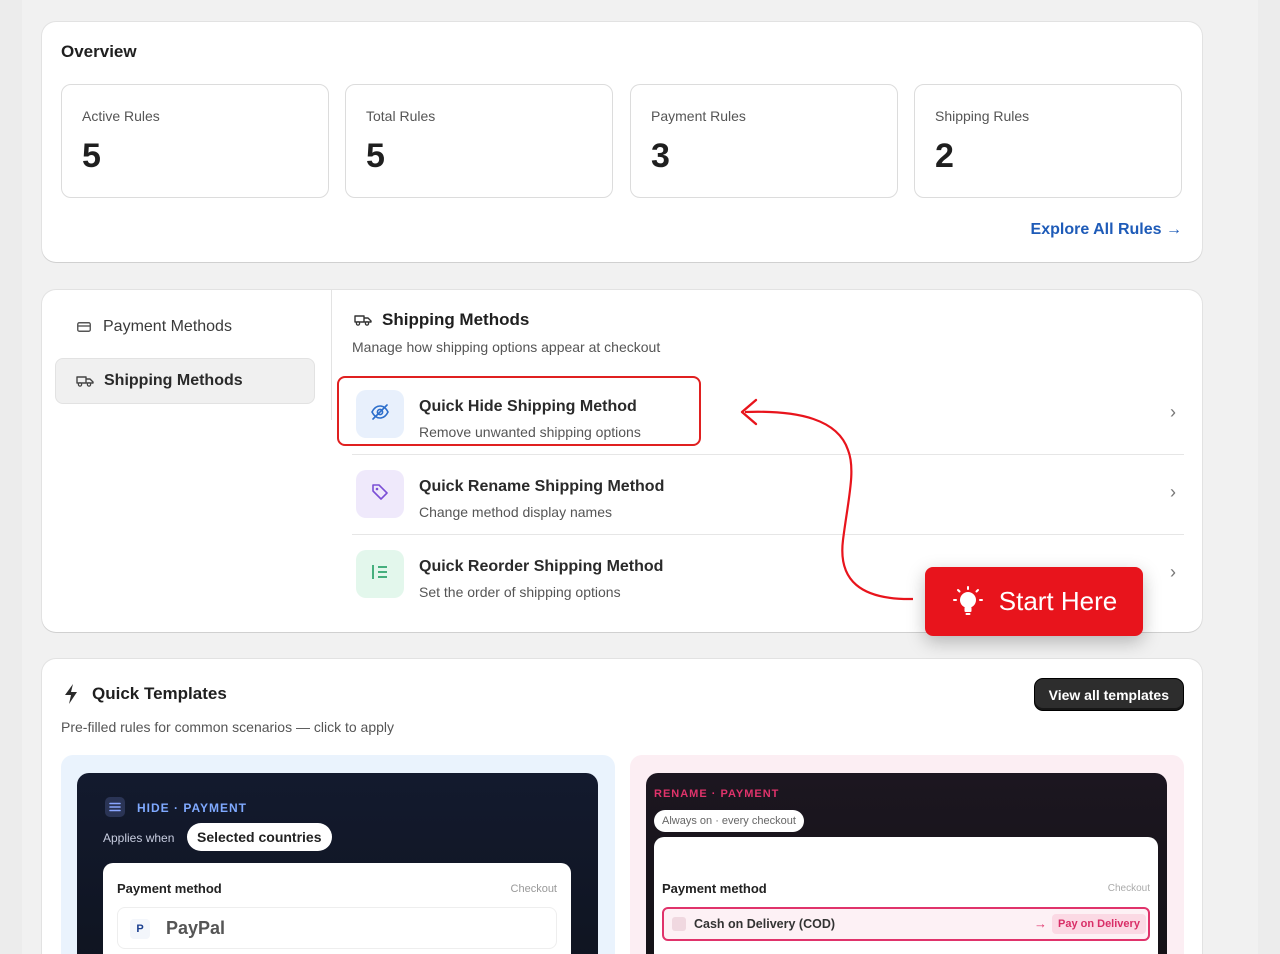  Describe the element at coordinates (99, 51) in the screenshot. I see `overview-title: Overview` at that location.